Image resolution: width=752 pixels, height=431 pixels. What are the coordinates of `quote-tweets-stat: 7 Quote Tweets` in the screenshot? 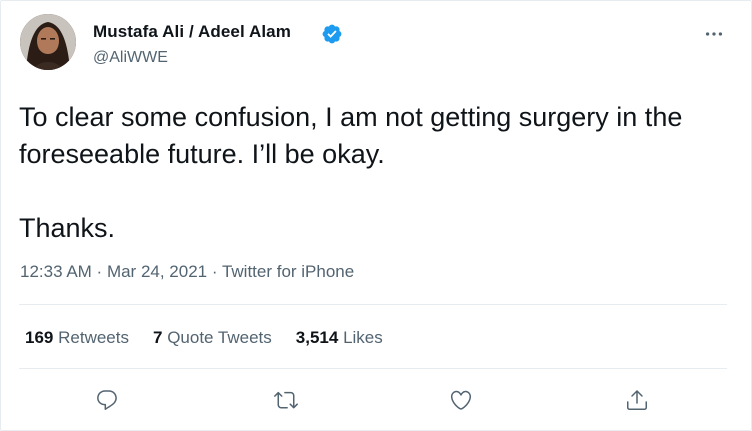 It's located at (212, 338).